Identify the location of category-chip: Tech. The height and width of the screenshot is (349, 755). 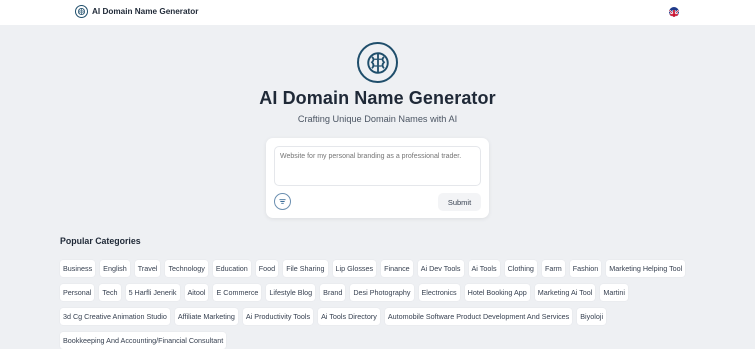
(110, 292).